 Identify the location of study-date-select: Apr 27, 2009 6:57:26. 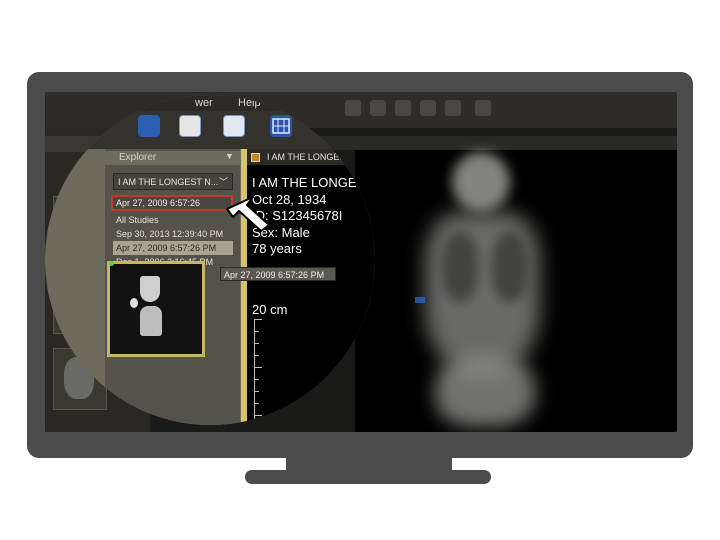
(172, 203).